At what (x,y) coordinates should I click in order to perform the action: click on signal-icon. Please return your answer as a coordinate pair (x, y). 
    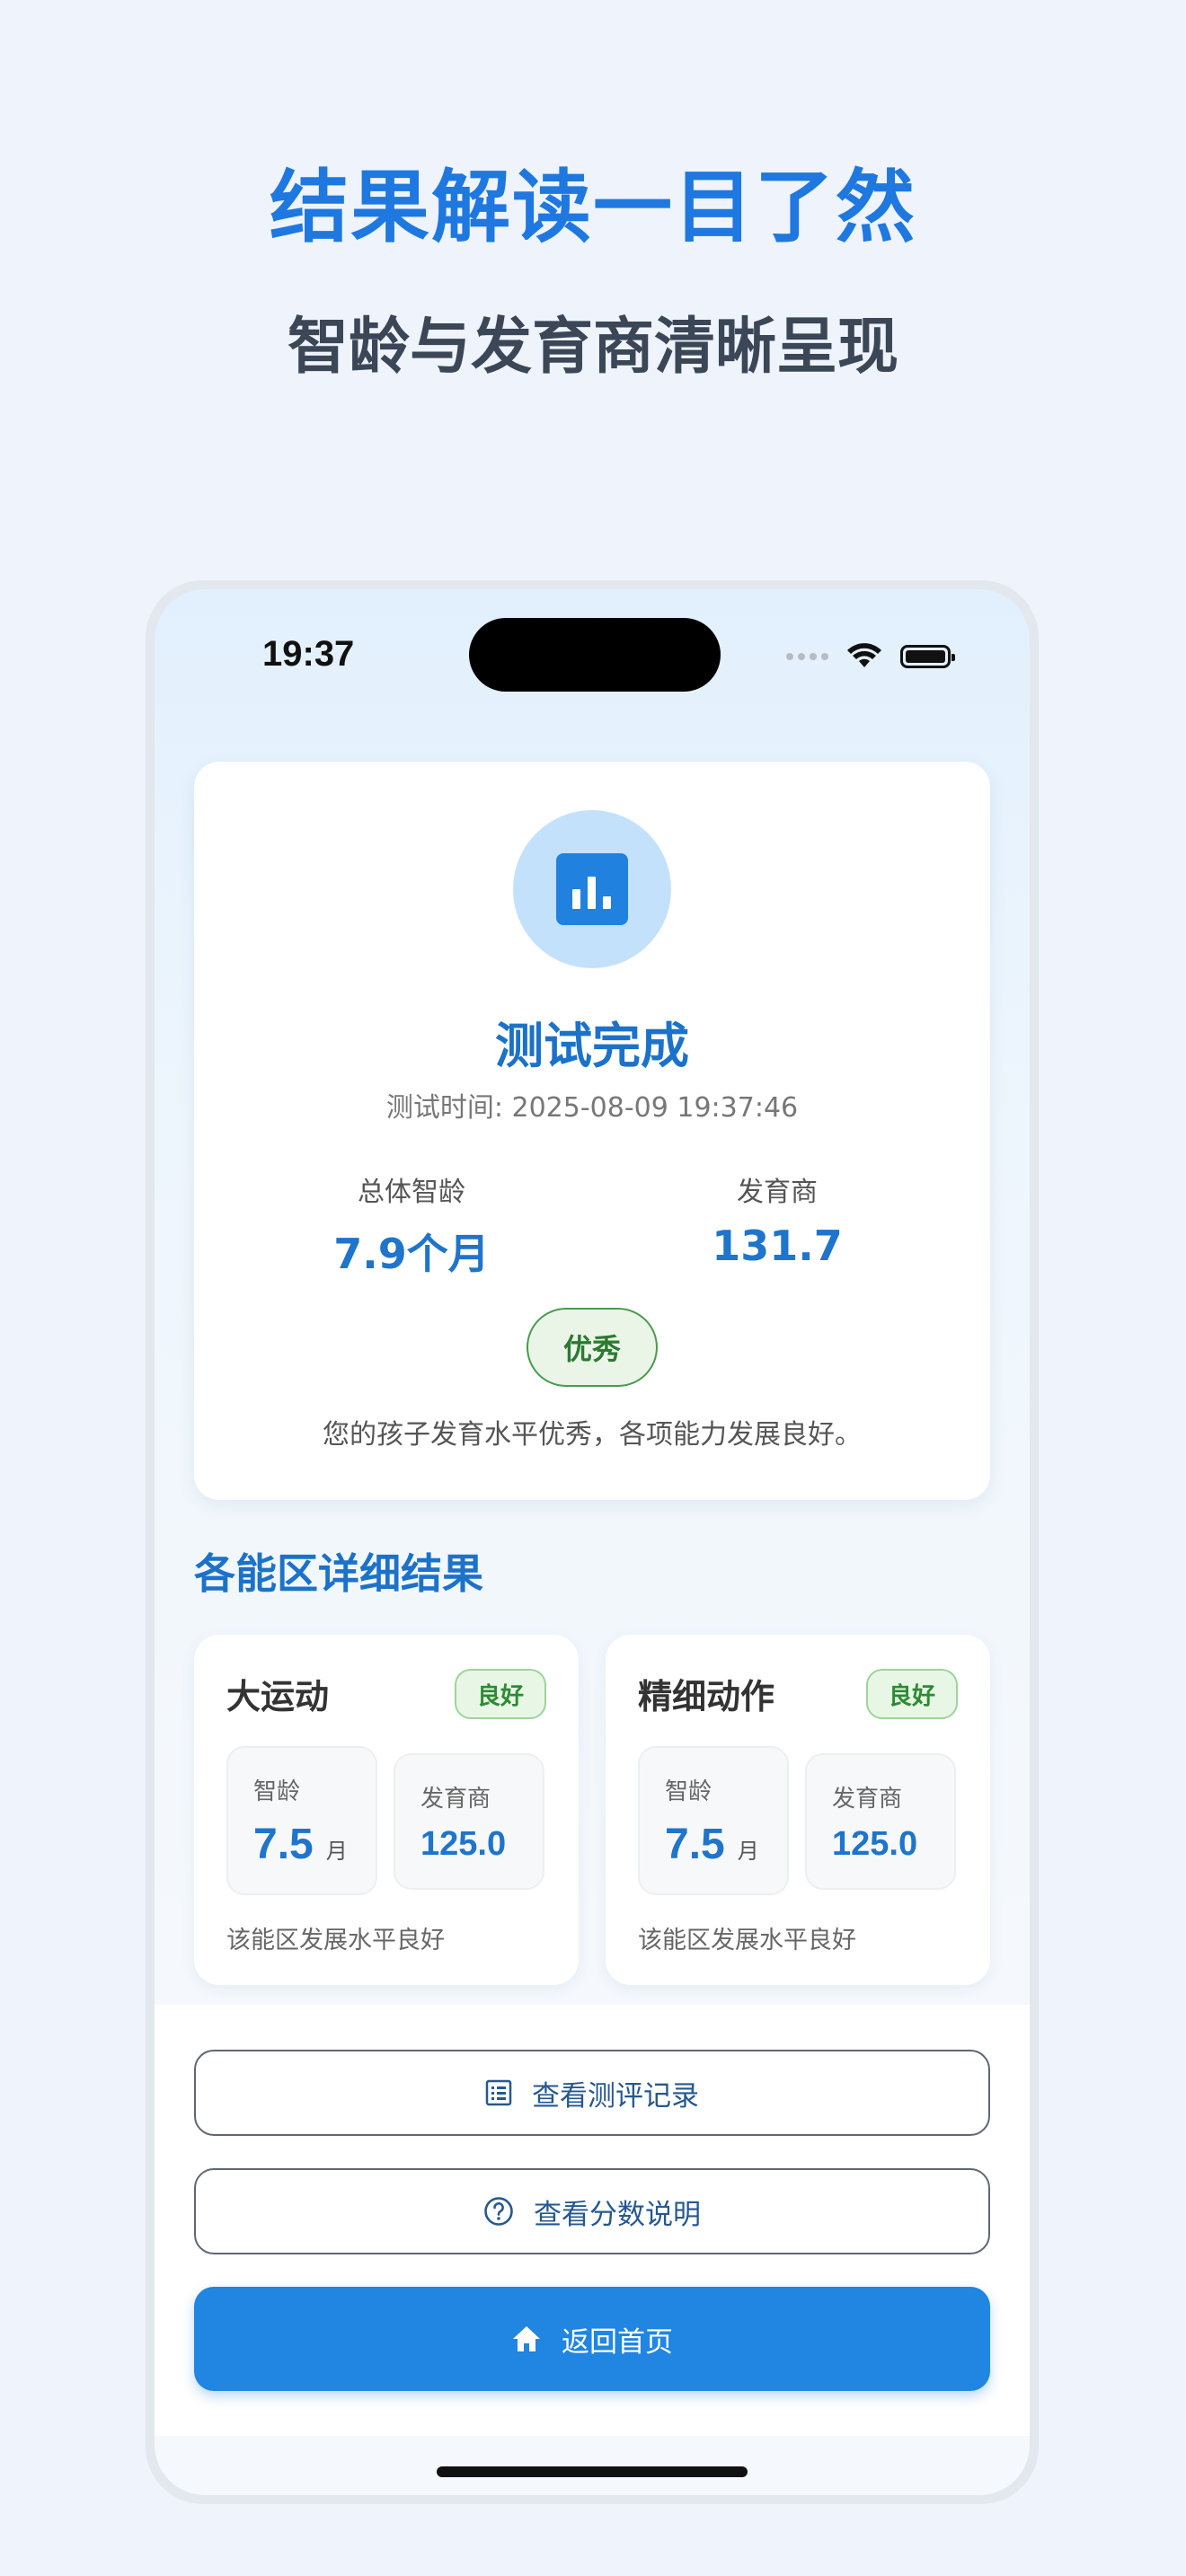
    Looking at the image, I should click on (807, 656).